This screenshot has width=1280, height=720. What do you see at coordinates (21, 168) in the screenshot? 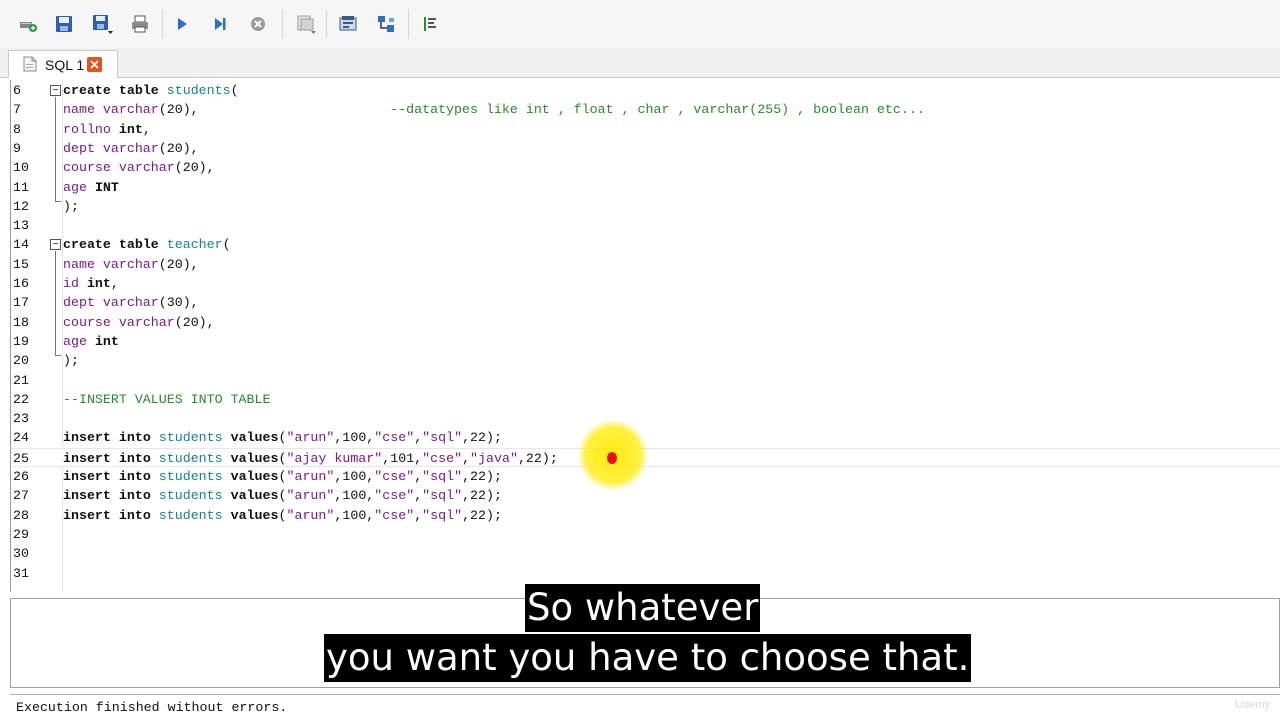
I see `line-number: 10` at bounding box center [21, 168].